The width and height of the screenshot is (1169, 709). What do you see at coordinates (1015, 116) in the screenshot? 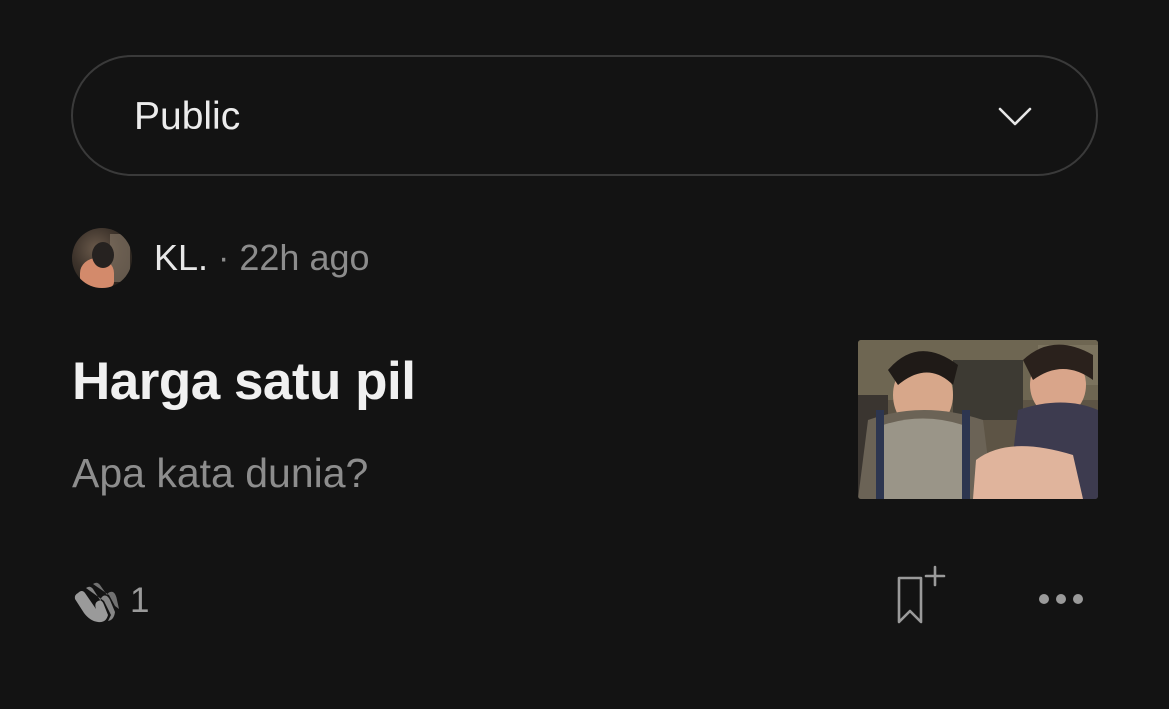
I see `chevron-down-icon` at bounding box center [1015, 116].